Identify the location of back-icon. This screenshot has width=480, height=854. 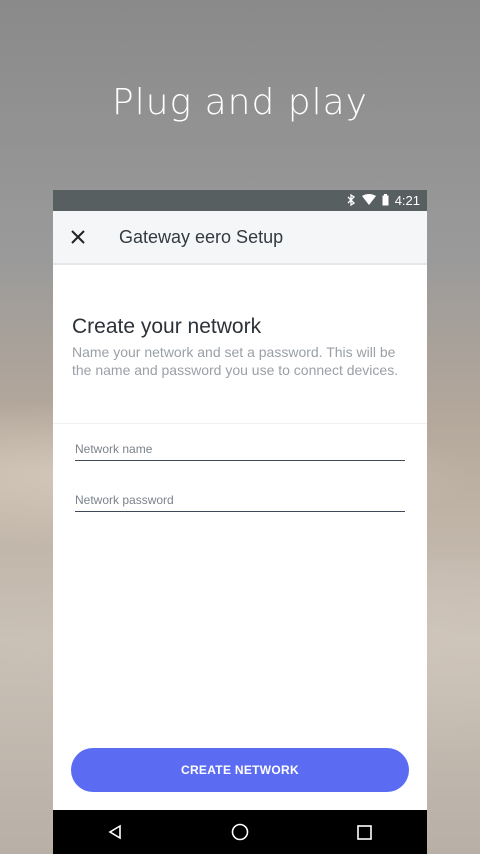
(115, 832).